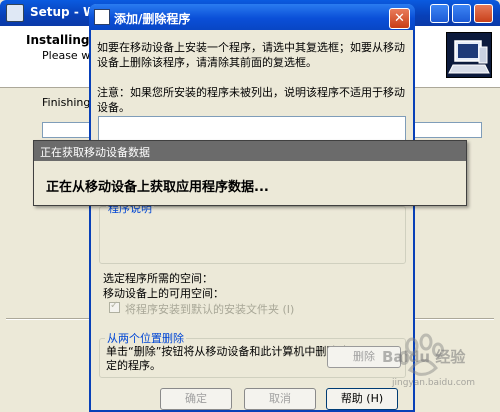 This screenshot has width=500, height=412. I want to click on app-icon, so click(102, 17).